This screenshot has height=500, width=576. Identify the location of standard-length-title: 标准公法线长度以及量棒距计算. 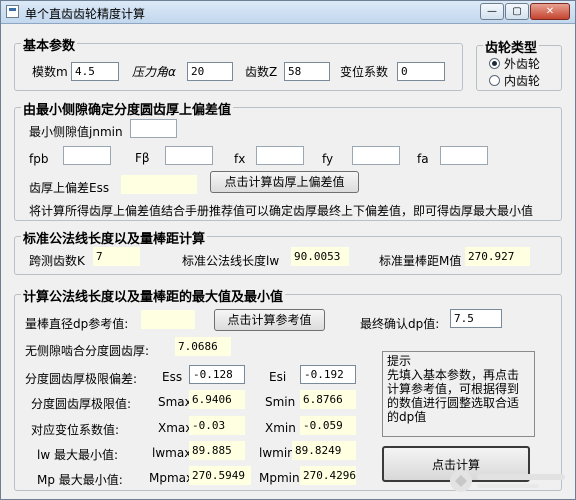
(114, 237).